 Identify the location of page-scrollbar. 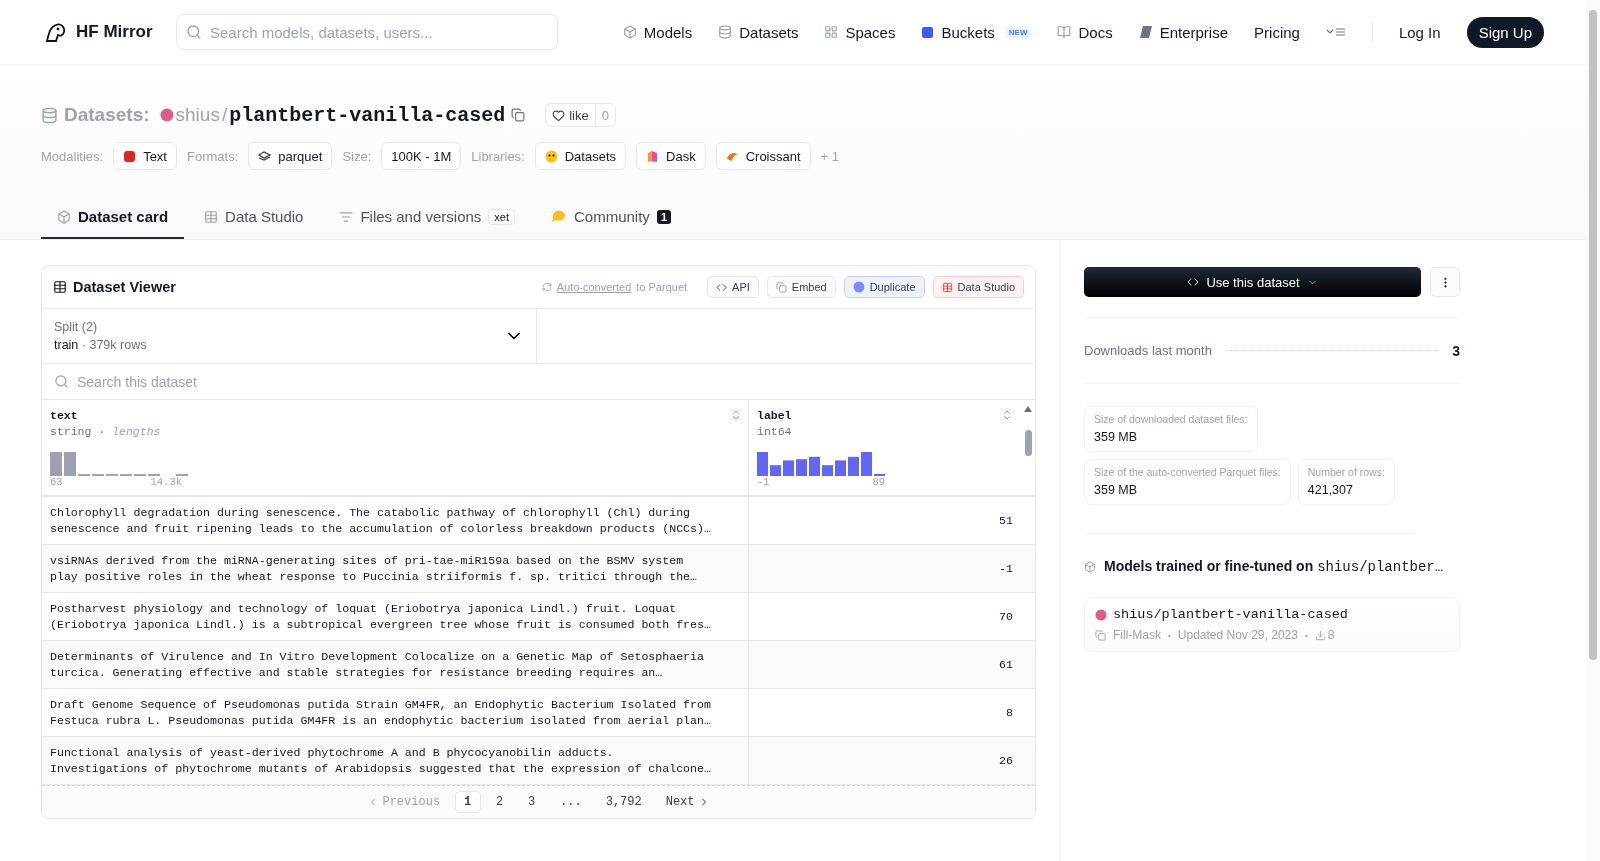
(1593, 430).